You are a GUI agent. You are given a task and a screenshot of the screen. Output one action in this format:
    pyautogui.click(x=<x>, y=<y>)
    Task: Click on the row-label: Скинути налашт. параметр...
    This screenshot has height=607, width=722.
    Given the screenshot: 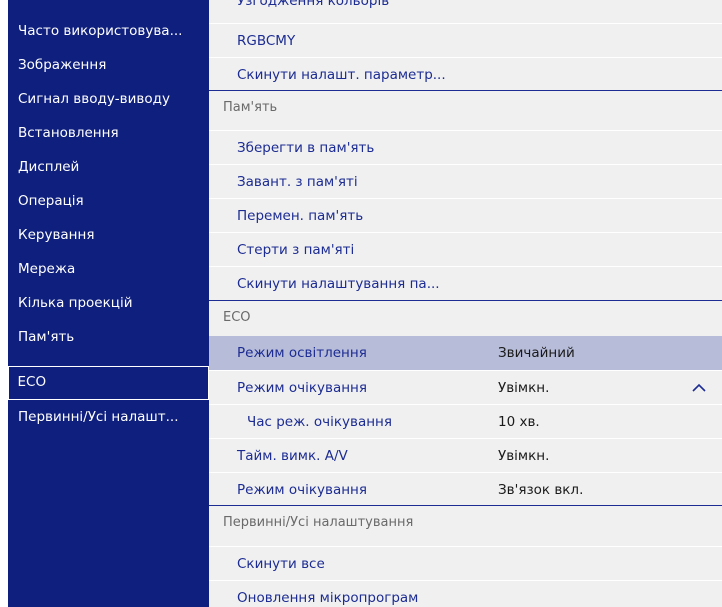 What is the action you would take?
    pyautogui.click(x=341, y=75)
    